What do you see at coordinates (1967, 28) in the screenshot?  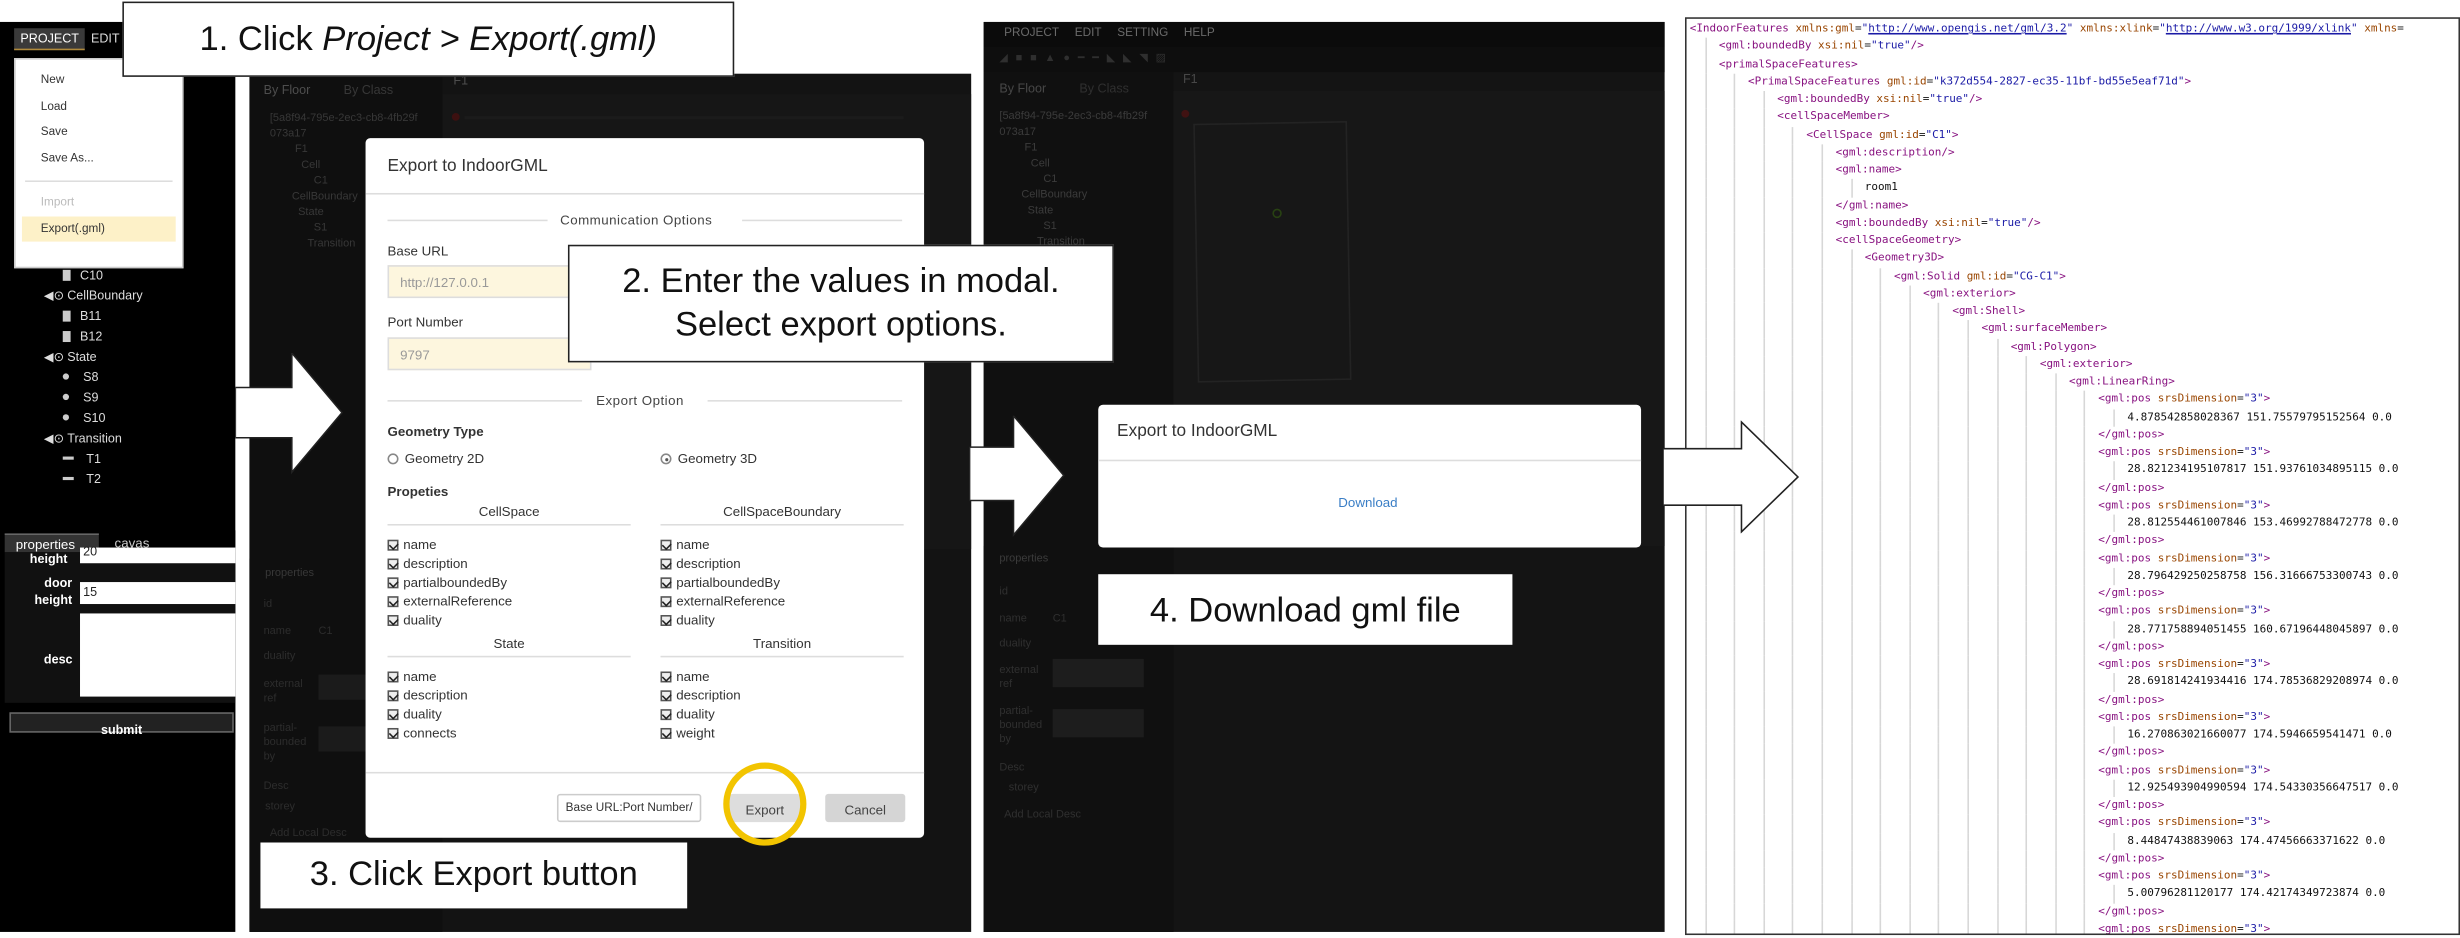 I see `xml-token: http://www.opengis.net/gml/3.2` at bounding box center [1967, 28].